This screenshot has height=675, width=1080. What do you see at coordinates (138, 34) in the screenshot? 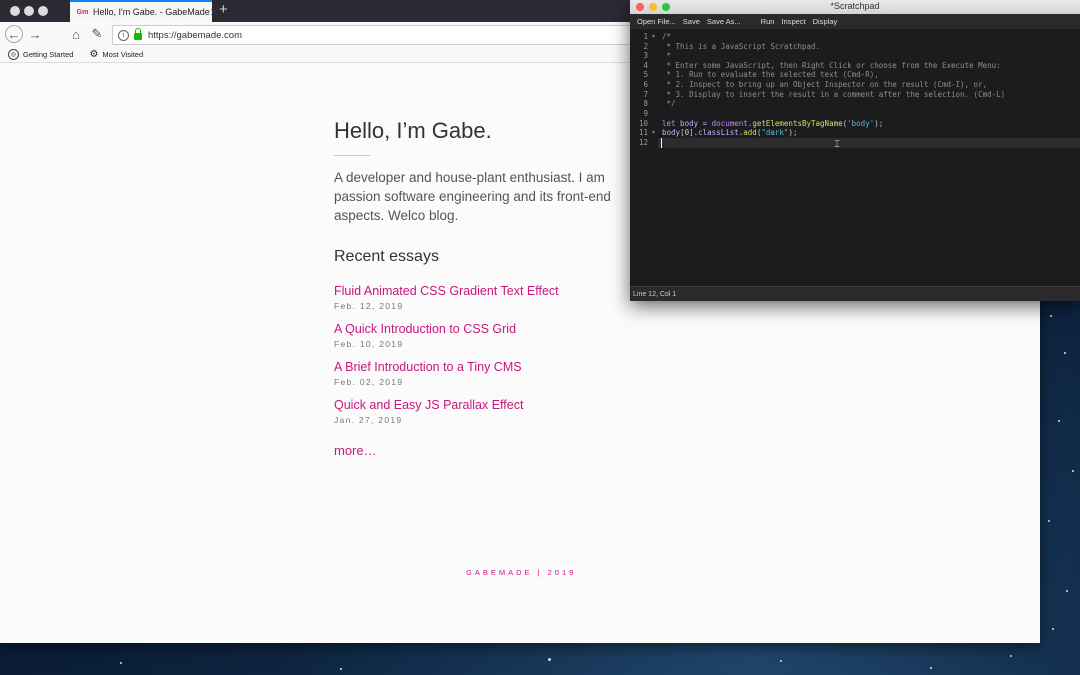
I see `lock-icon` at bounding box center [138, 34].